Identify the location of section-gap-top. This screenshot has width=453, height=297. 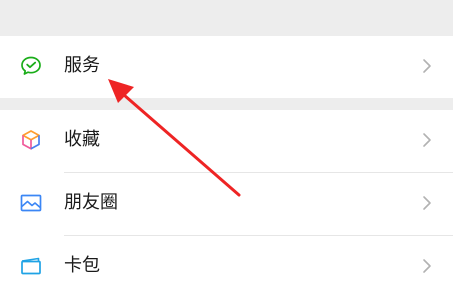
(226, 18).